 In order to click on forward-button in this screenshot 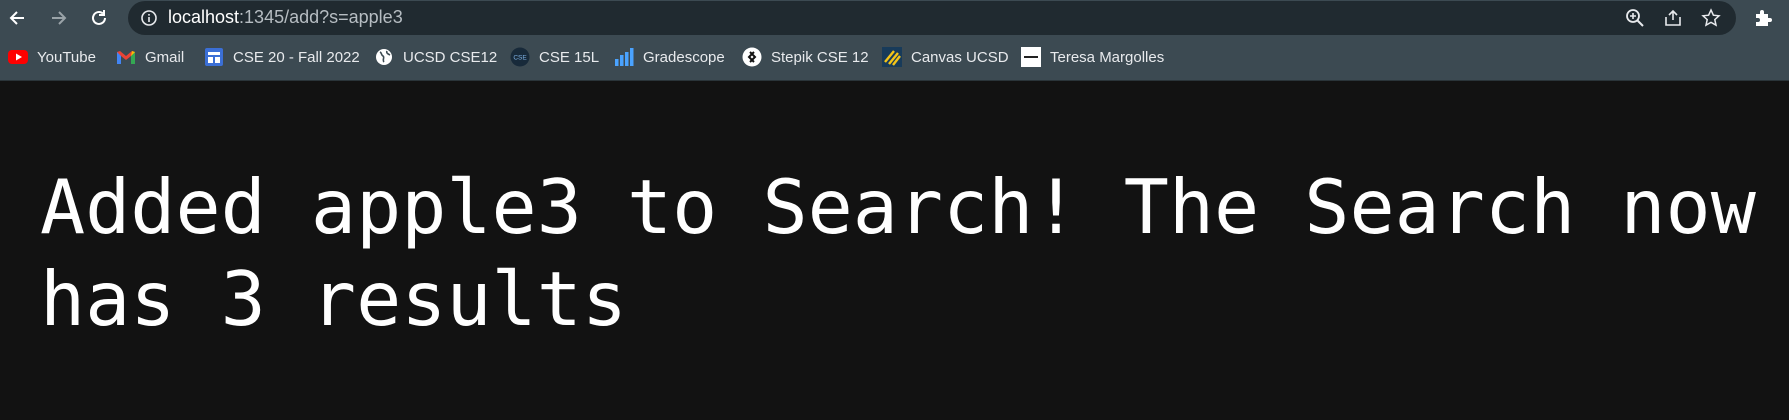, I will do `click(58, 18)`.